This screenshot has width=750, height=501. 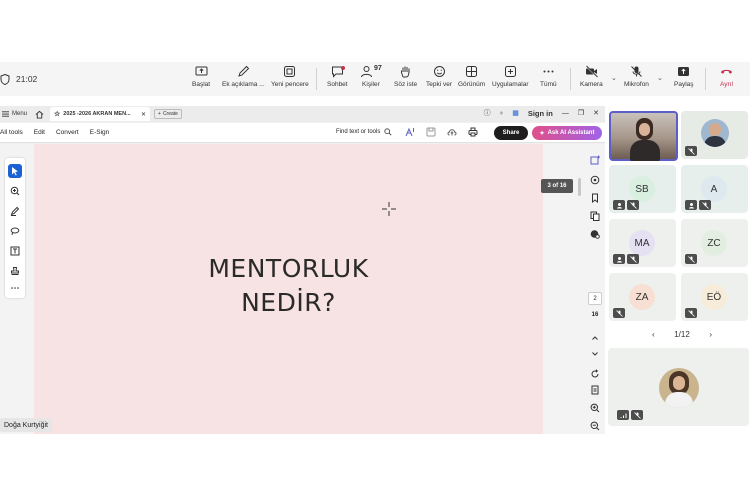 I want to click on menu-all-tools: All tools, so click(x=11, y=132).